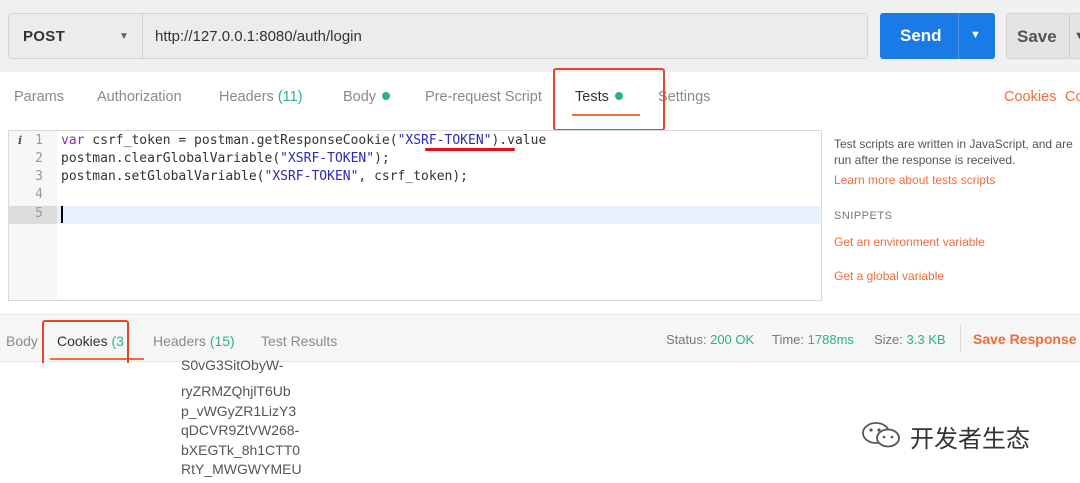 The width and height of the screenshot is (1080, 483). Describe the element at coordinates (1077, 36) in the screenshot. I see `save-chevron-down-icon: ▼` at that location.